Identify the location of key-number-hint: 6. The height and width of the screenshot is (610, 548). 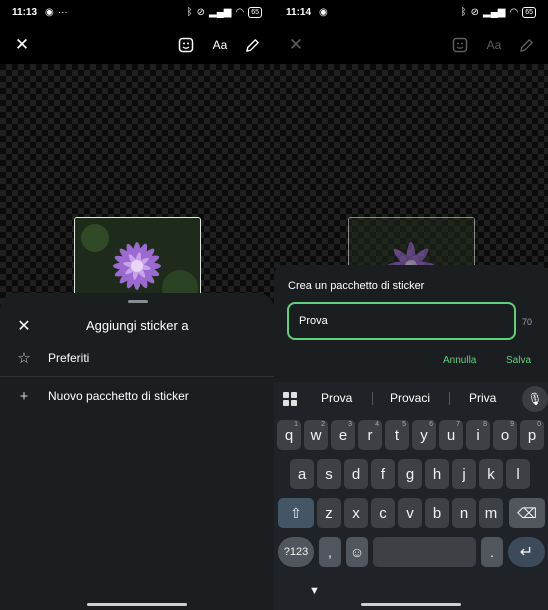
(431, 424).